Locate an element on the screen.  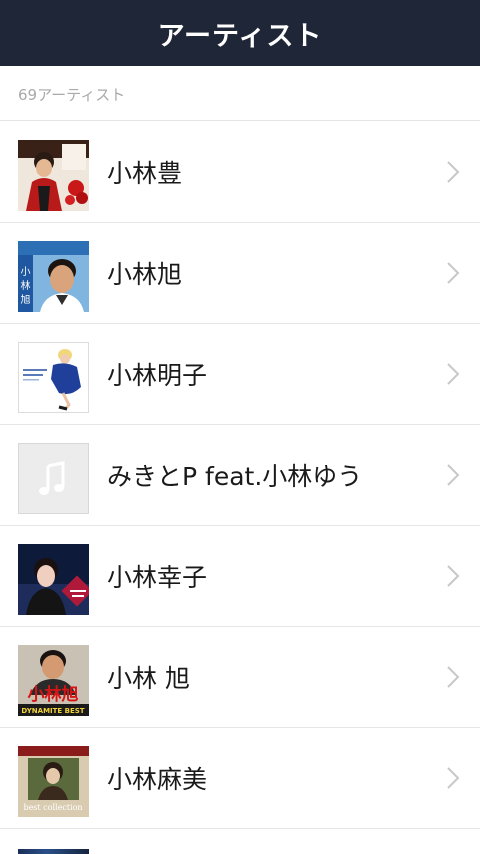
album-cover-rose-icon is located at coordinates (53, 175).